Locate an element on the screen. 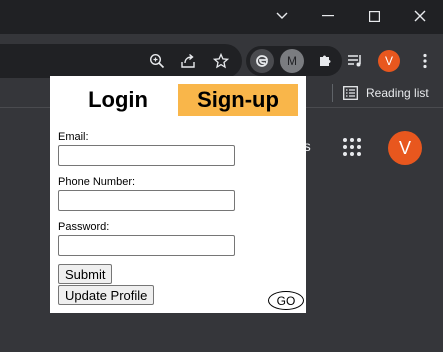 This screenshot has width=443, height=352. tab-search-icon is located at coordinates (282, 16).